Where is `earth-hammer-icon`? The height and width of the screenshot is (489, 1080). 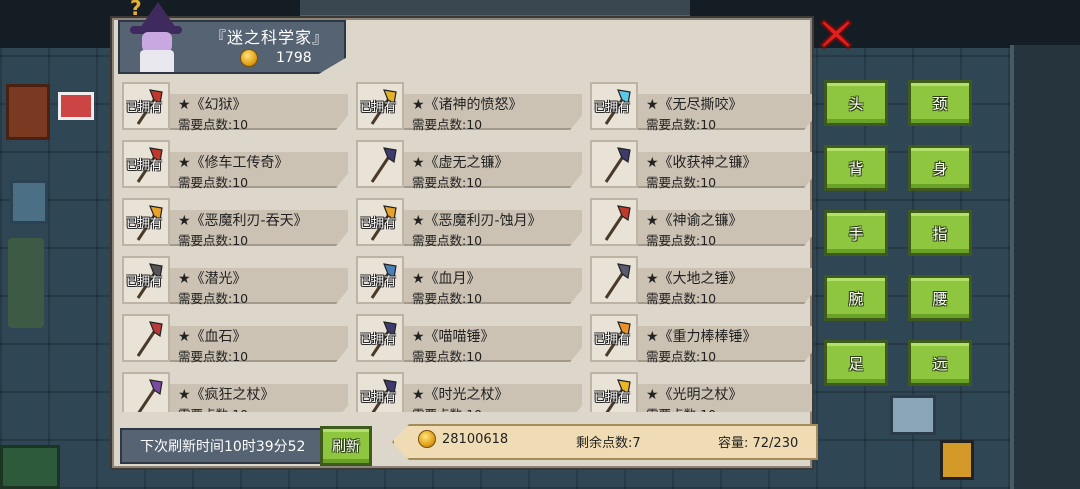
earth-hammer-icon is located at coordinates (617, 281).